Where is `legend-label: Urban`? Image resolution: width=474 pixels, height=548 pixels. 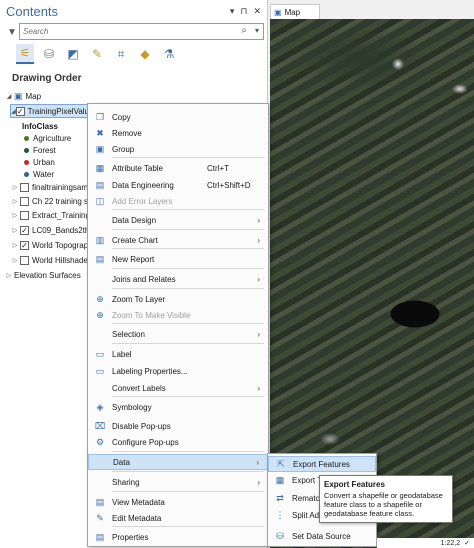 legend-label: Urban is located at coordinates (44, 162).